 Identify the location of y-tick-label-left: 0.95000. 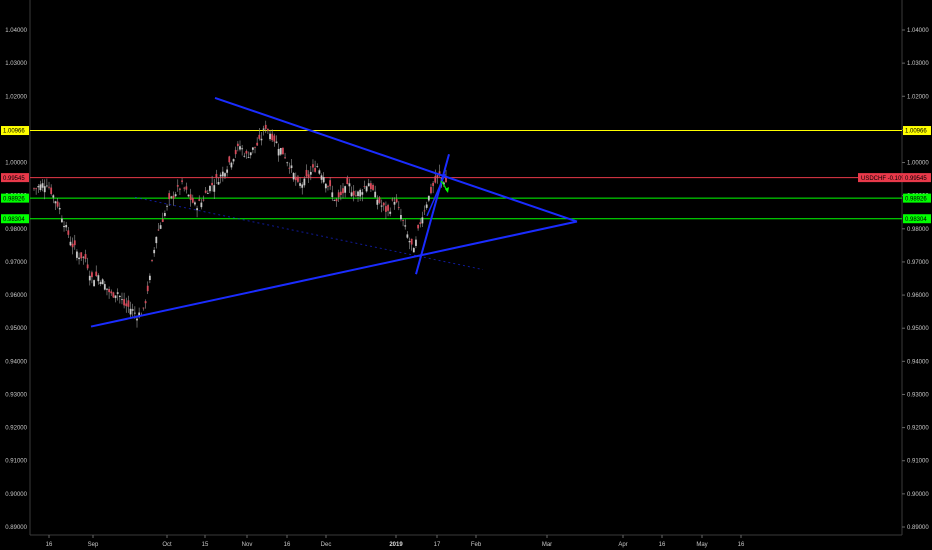
(16, 329).